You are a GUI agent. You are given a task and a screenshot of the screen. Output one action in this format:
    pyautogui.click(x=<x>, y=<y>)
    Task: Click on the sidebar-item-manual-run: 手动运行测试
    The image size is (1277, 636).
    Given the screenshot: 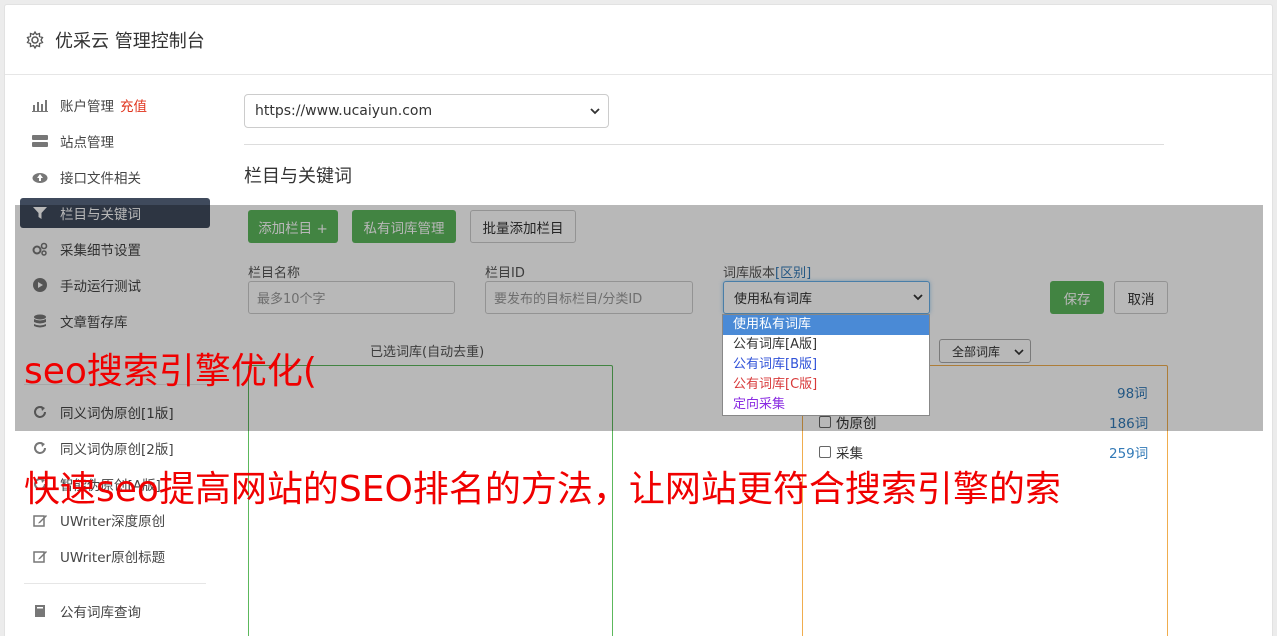 What is the action you would take?
    pyautogui.click(x=115, y=285)
    